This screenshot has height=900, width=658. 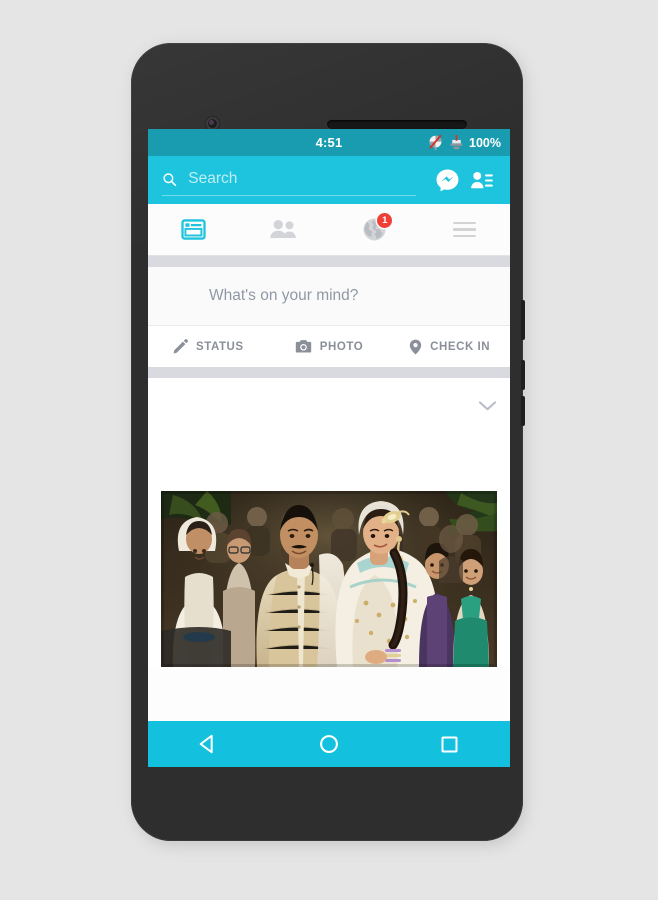 What do you see at coordinates (329, 261) in the screenshot?
I see `section-divider-top` at bounding box center [329, 261].